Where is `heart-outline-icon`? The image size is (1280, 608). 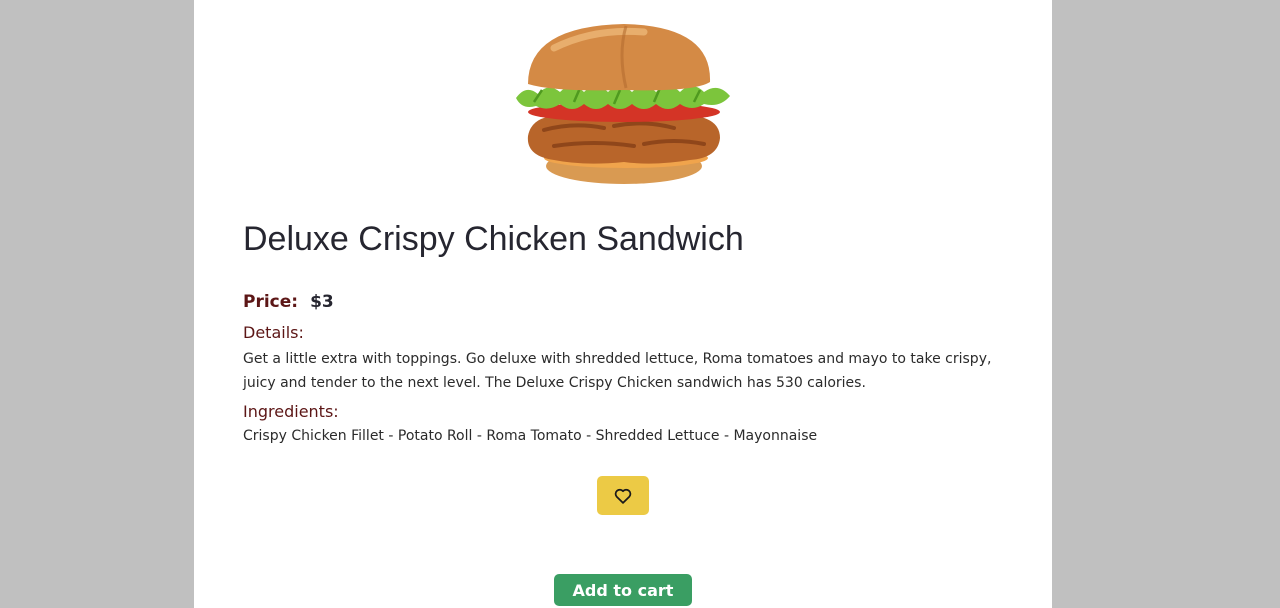 heart-outline-icon is located at coordinates (623, 496).